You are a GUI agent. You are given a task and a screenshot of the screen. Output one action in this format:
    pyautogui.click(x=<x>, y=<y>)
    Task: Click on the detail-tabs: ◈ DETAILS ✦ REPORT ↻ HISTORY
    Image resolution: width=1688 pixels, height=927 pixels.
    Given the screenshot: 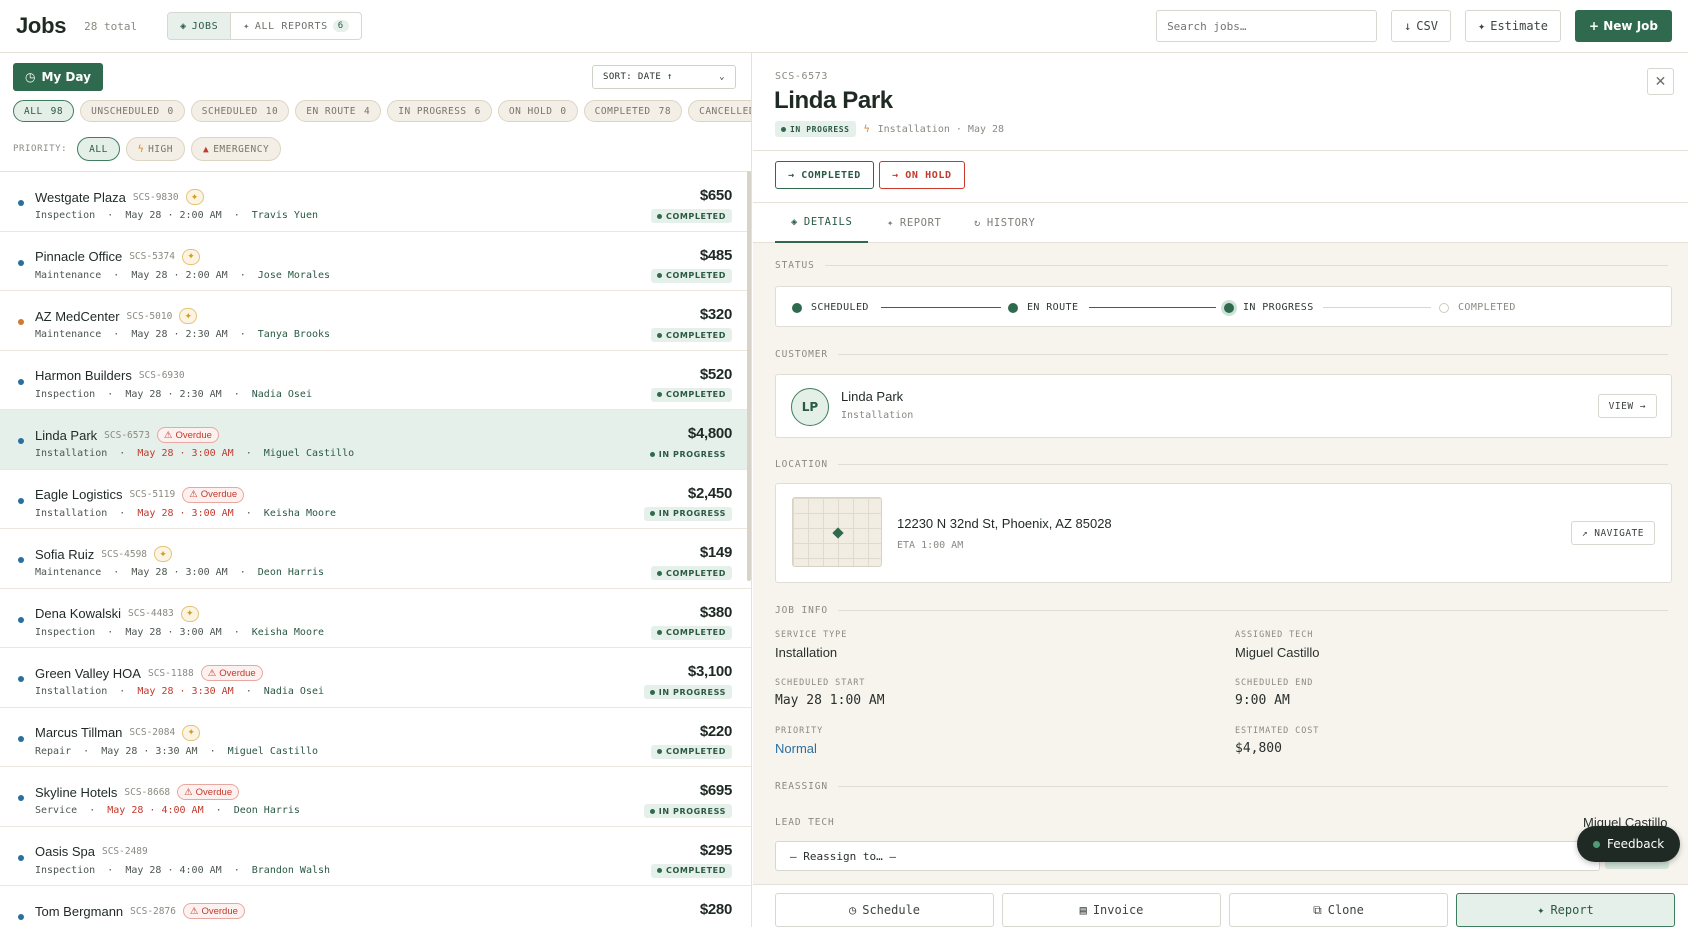 What is the action you would take?
    pyautogui.click(x=1220, y=223)
    